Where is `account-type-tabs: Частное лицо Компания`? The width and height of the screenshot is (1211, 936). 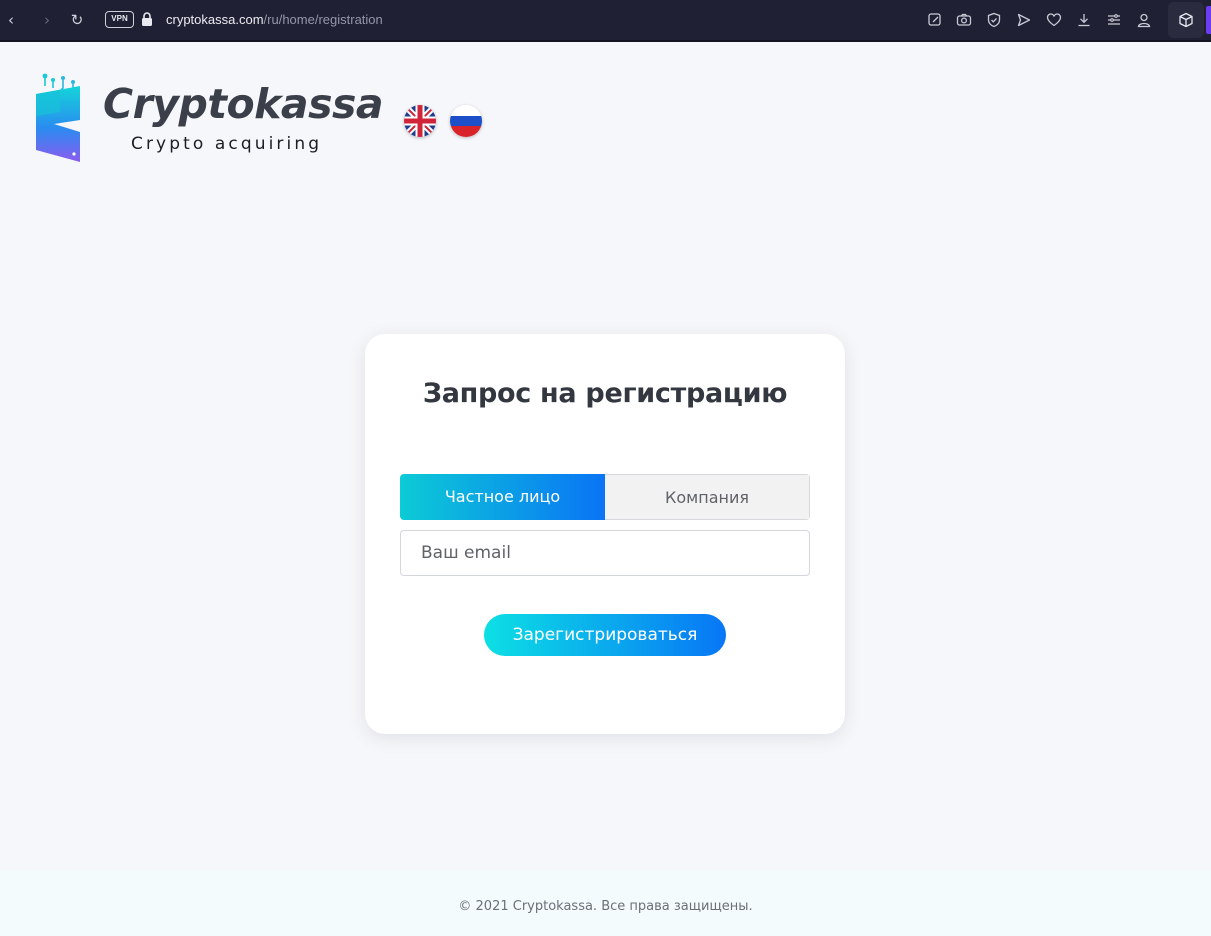
account-type-tabs: Частное лицо Компания is located at coordinates (605, 497).